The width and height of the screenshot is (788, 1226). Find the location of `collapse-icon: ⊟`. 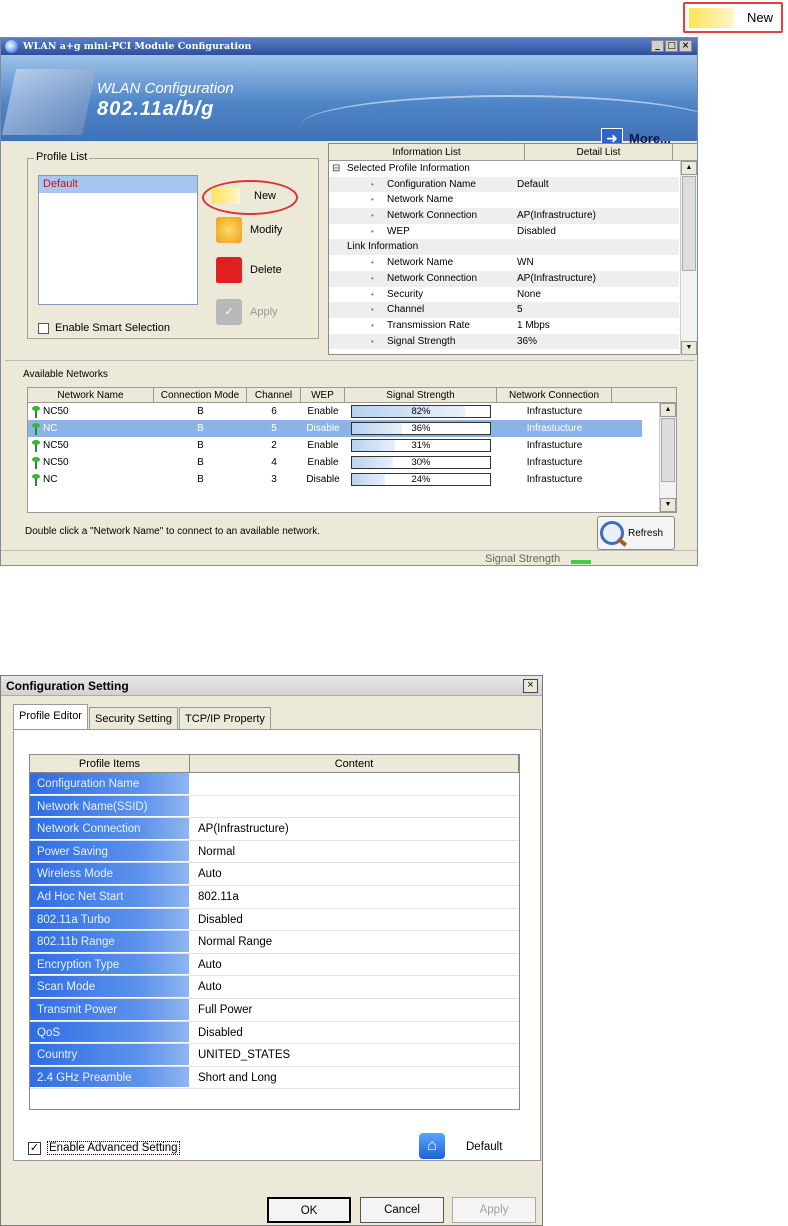

collapse-icon: ⊟ is located at coordinates (336, 169).